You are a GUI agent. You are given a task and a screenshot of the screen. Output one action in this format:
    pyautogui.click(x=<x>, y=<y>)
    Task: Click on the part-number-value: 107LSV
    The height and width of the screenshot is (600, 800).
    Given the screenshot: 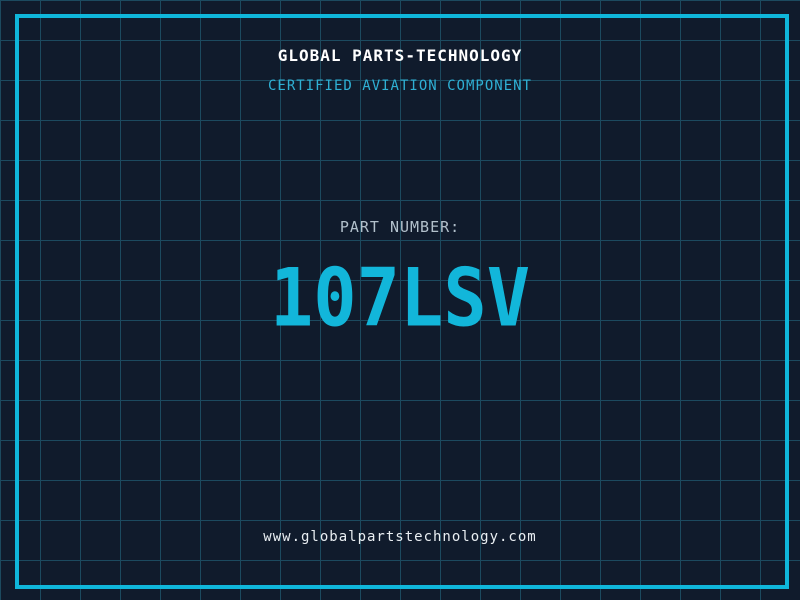 What is the action you would take?
    pyautogui.click(x=400, y=297)
    